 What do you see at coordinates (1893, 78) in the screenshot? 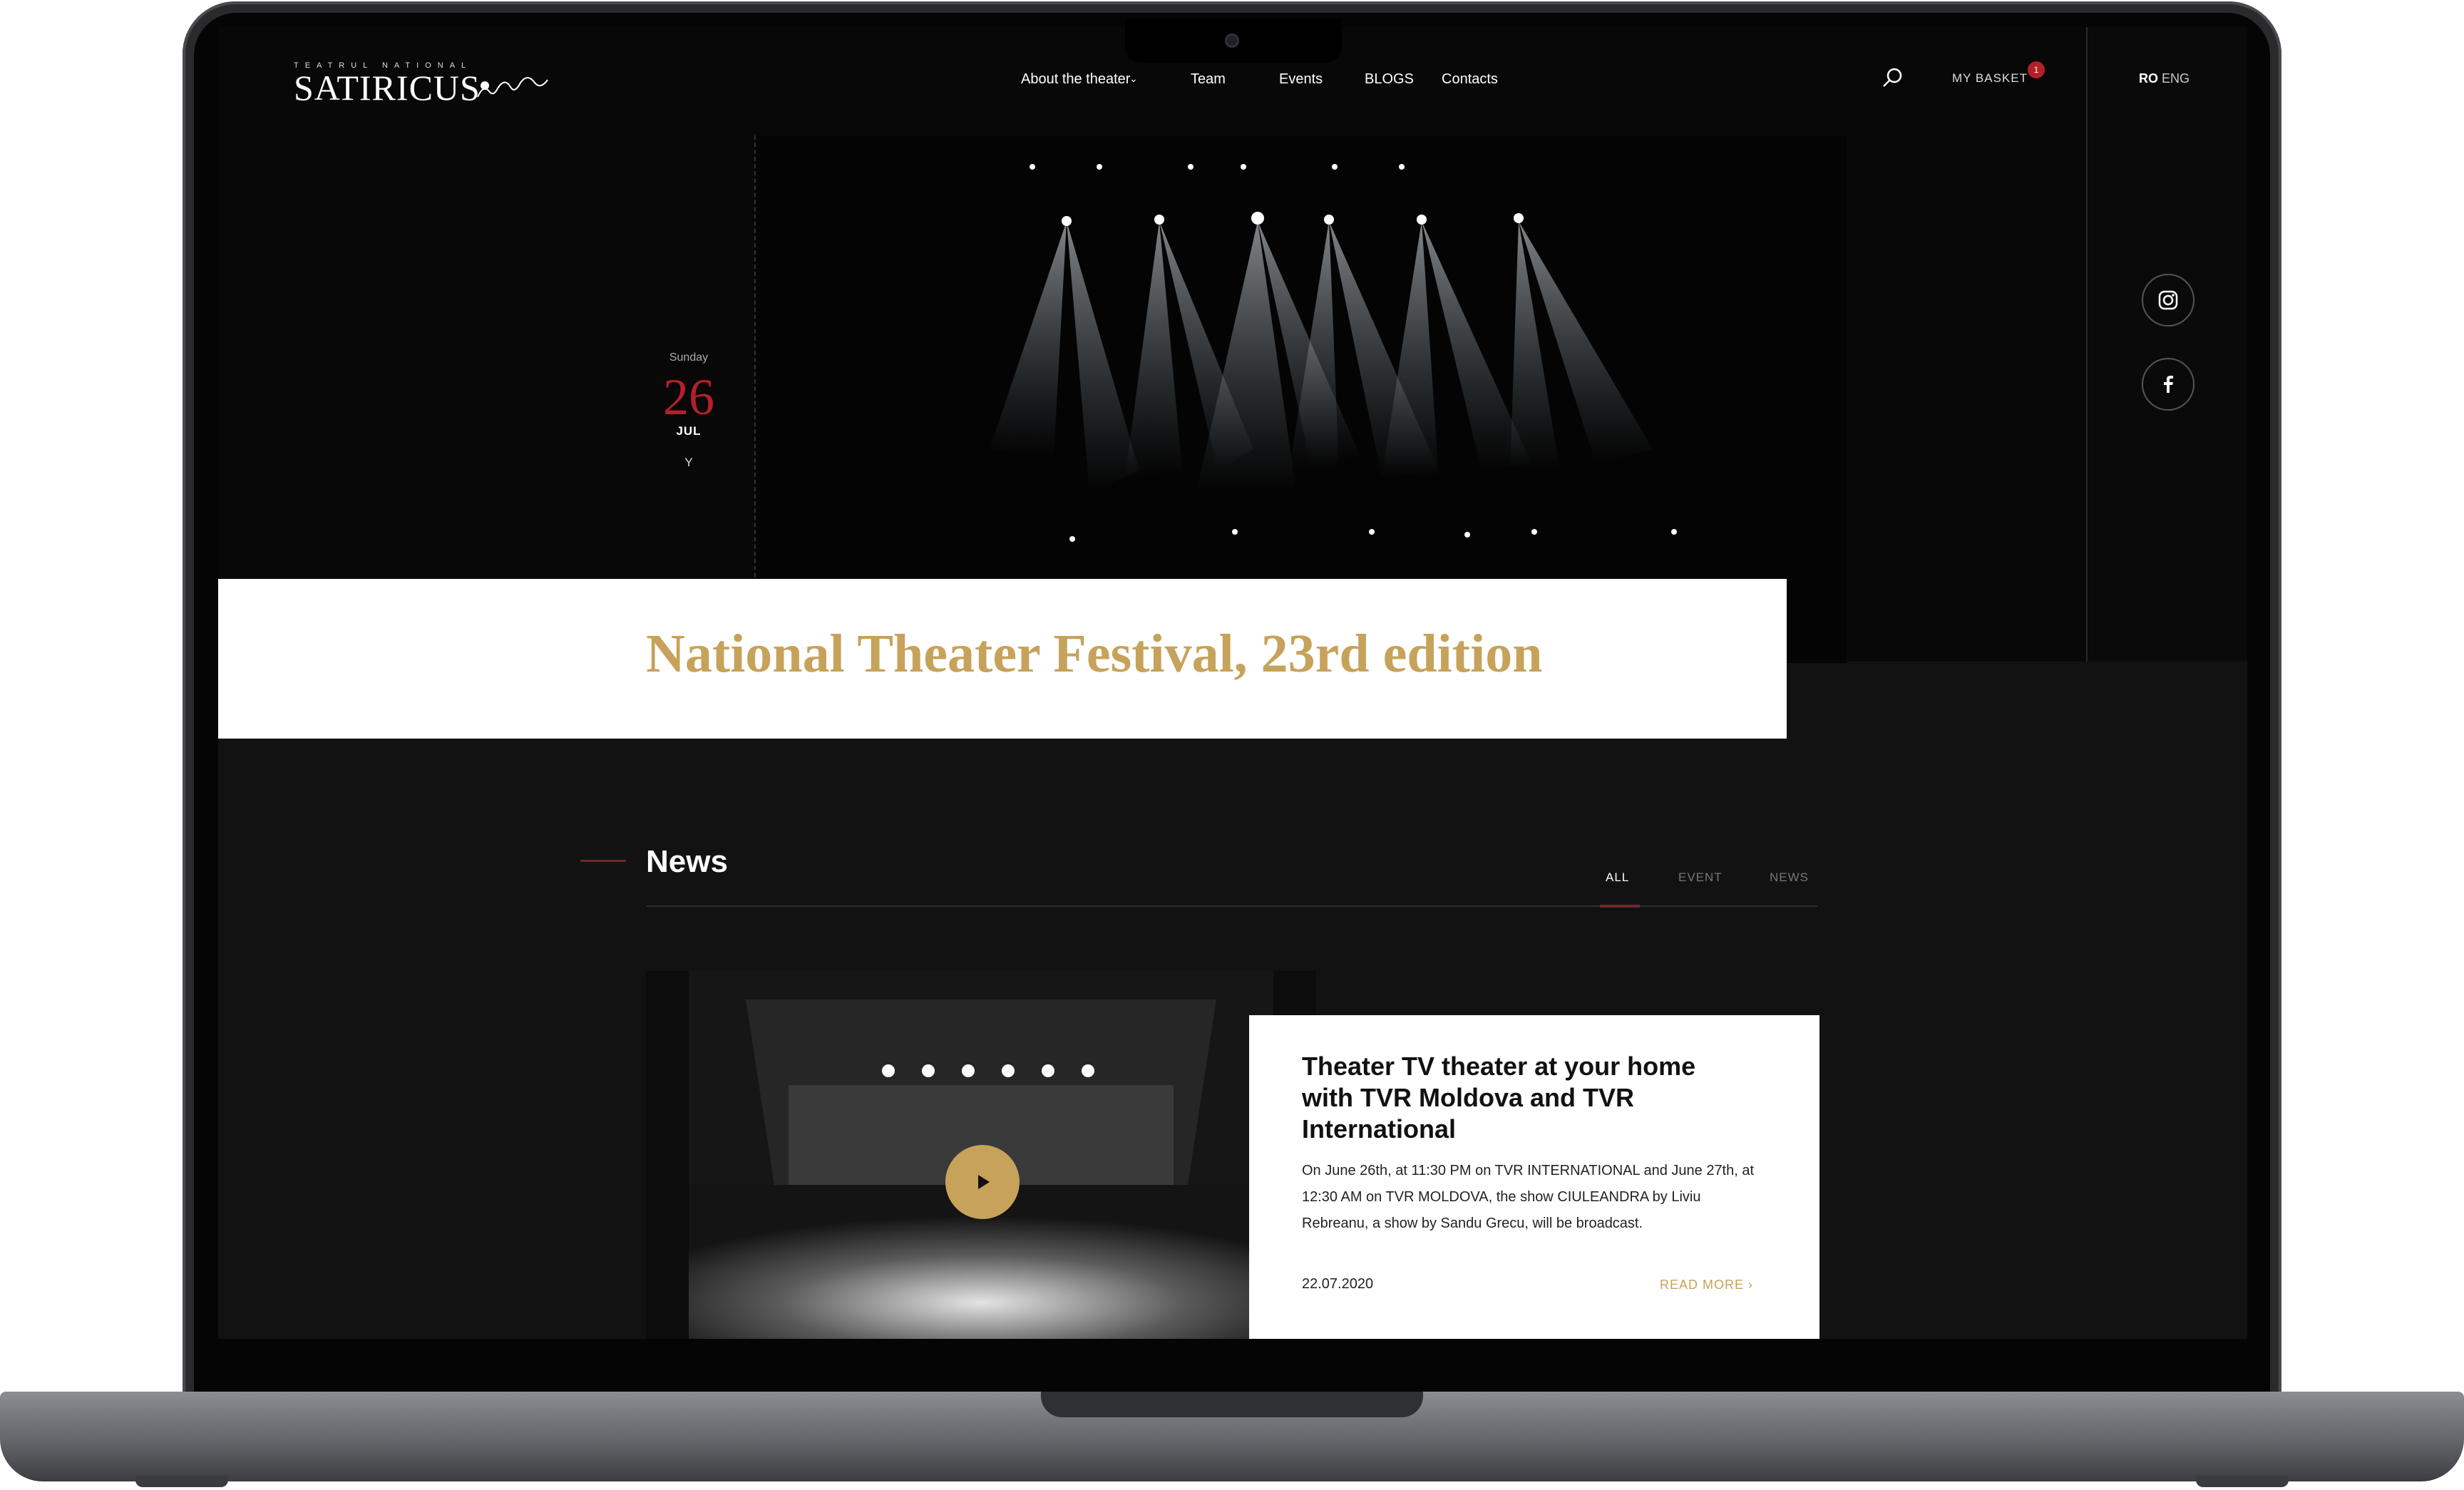
I see `search-icon` at bounding box center [1893, 78].